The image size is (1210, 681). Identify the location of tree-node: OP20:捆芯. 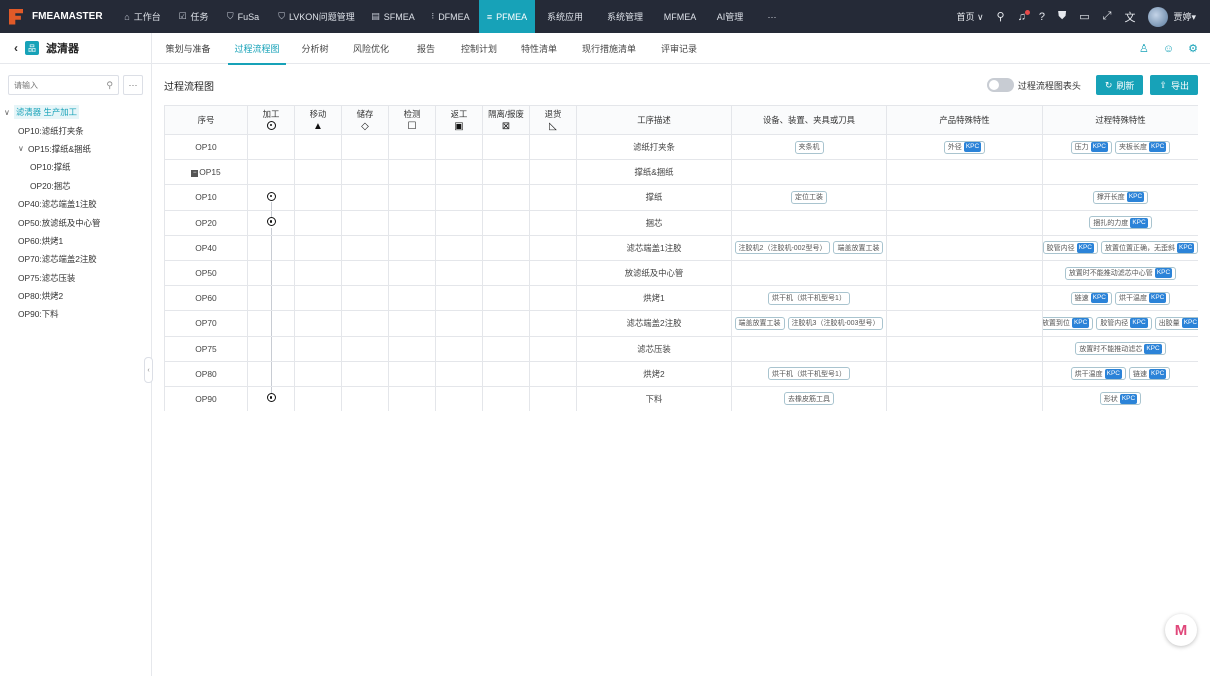
(75, 186).